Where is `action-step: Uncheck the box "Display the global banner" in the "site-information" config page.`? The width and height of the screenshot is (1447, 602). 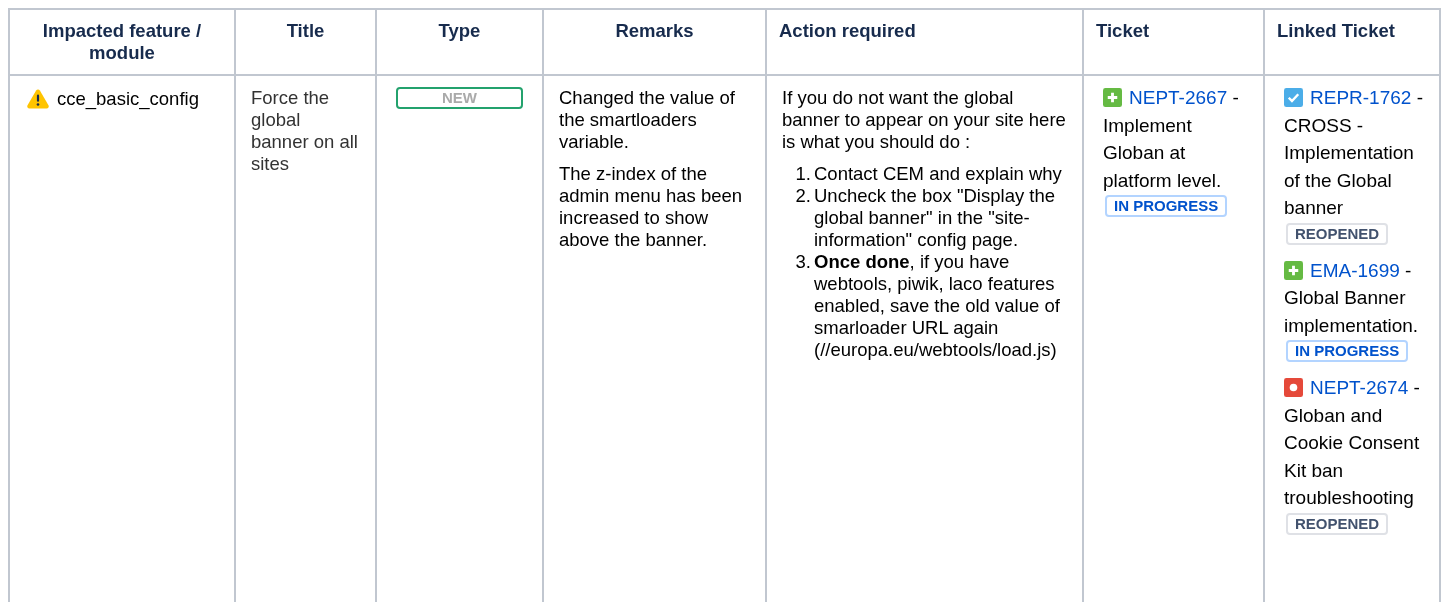
action-step: Uncheck the box "Display the global banner" in the "site-information" config page. is located at coordinates (941, 218).